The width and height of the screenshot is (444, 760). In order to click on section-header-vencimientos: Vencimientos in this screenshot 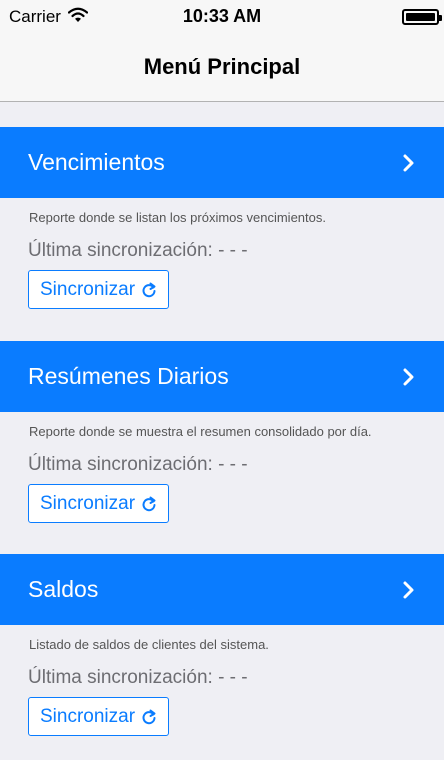, I will do `click(222, 162)`.